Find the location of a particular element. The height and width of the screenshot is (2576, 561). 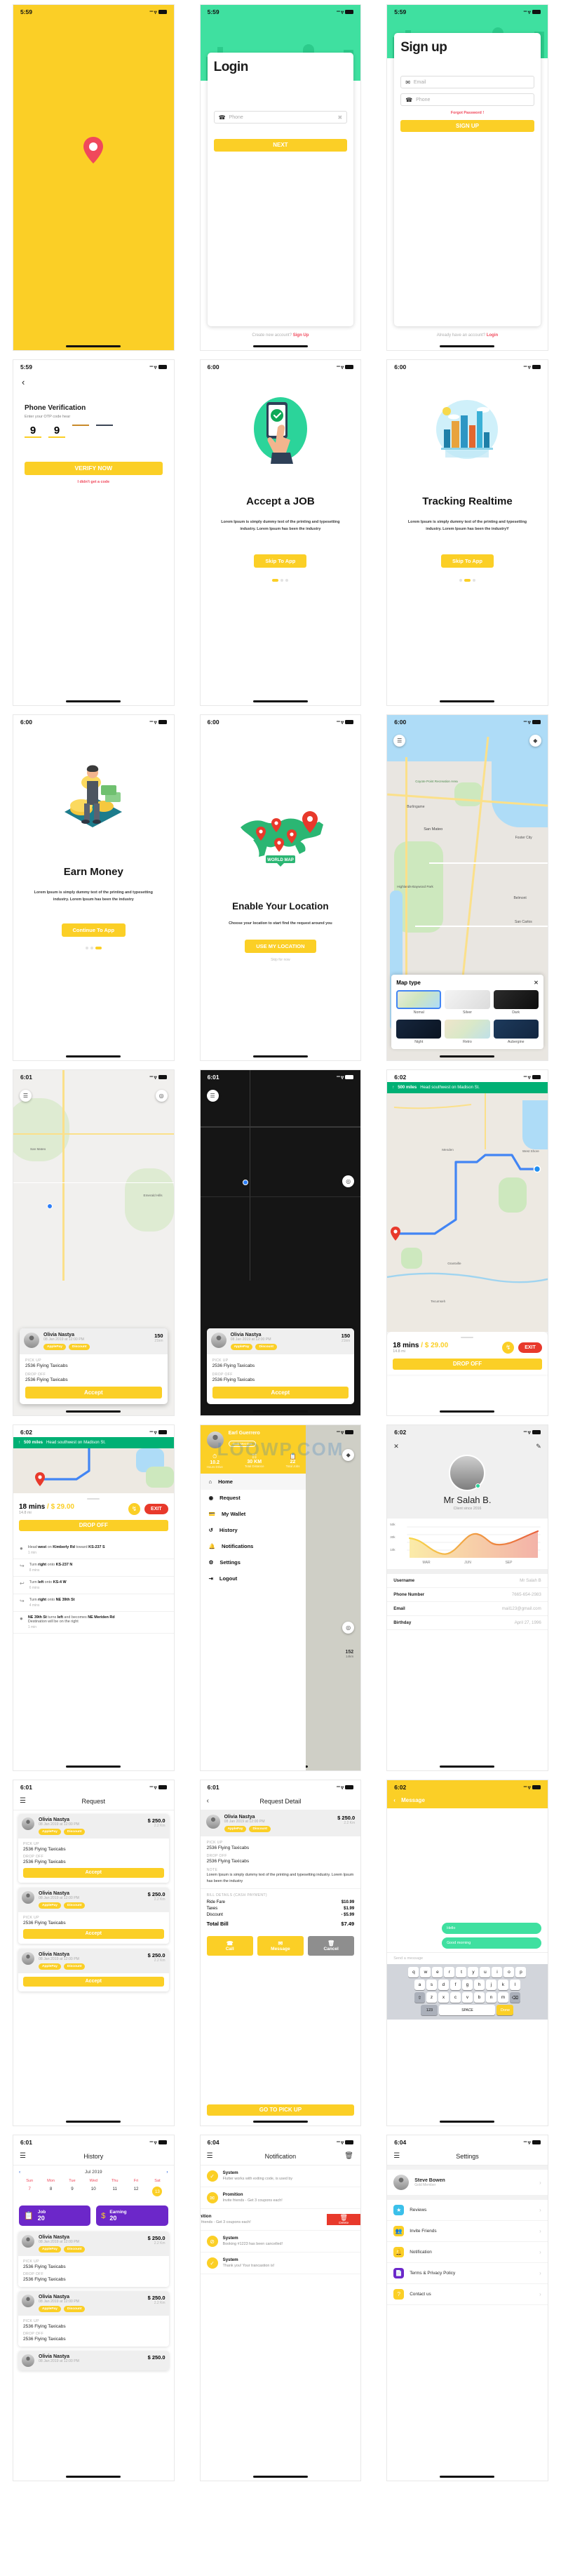

verify-button: VERIFY NOW is located at coordinates (94, 468).